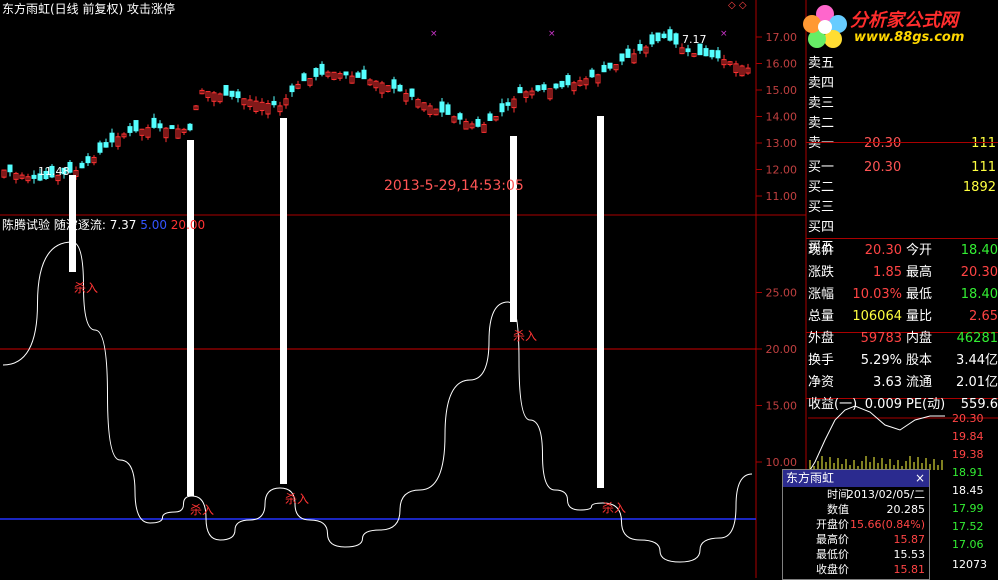 The height and width of the screenshot is (580, 998). What do you see at coordinates (737, 5) in the screenshot?
I see `window-buttons: ◇ ◇` at bounding box center [737, 5].